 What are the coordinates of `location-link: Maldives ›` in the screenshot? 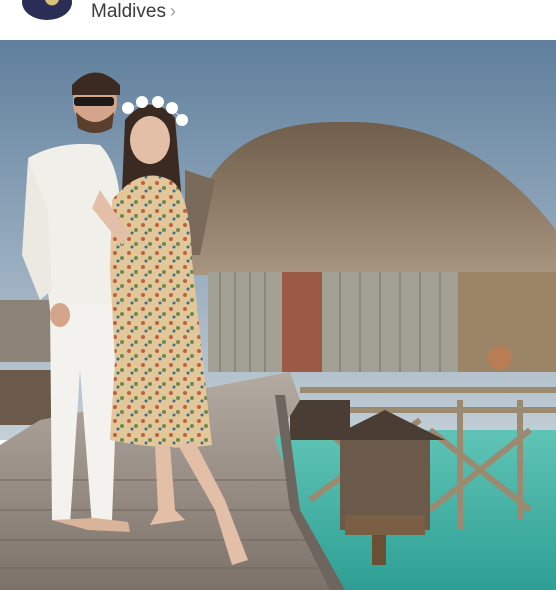 It's located at (133, 11).